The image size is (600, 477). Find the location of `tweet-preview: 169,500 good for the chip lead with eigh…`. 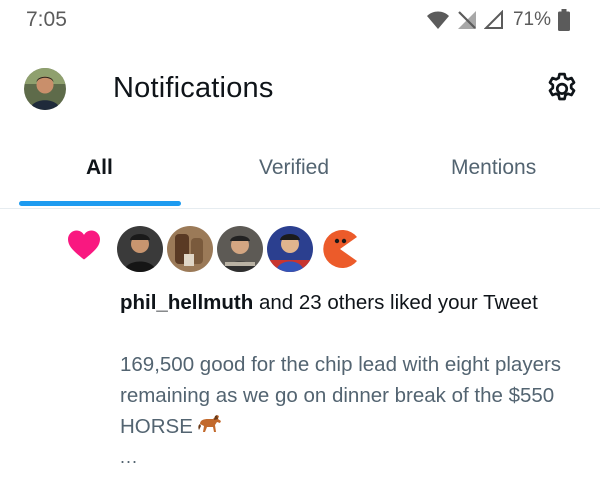

tweet-preview: 169,500 good for the chip lead with eigh… is located at coordinates (350, 395).